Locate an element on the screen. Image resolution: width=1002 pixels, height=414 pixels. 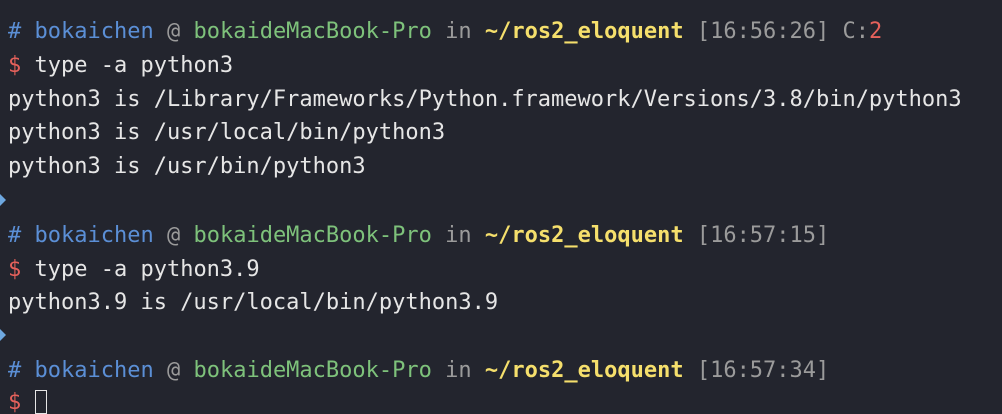
output-line: python3 is /usr/bin/python3 is located at coordinates (187, 166).